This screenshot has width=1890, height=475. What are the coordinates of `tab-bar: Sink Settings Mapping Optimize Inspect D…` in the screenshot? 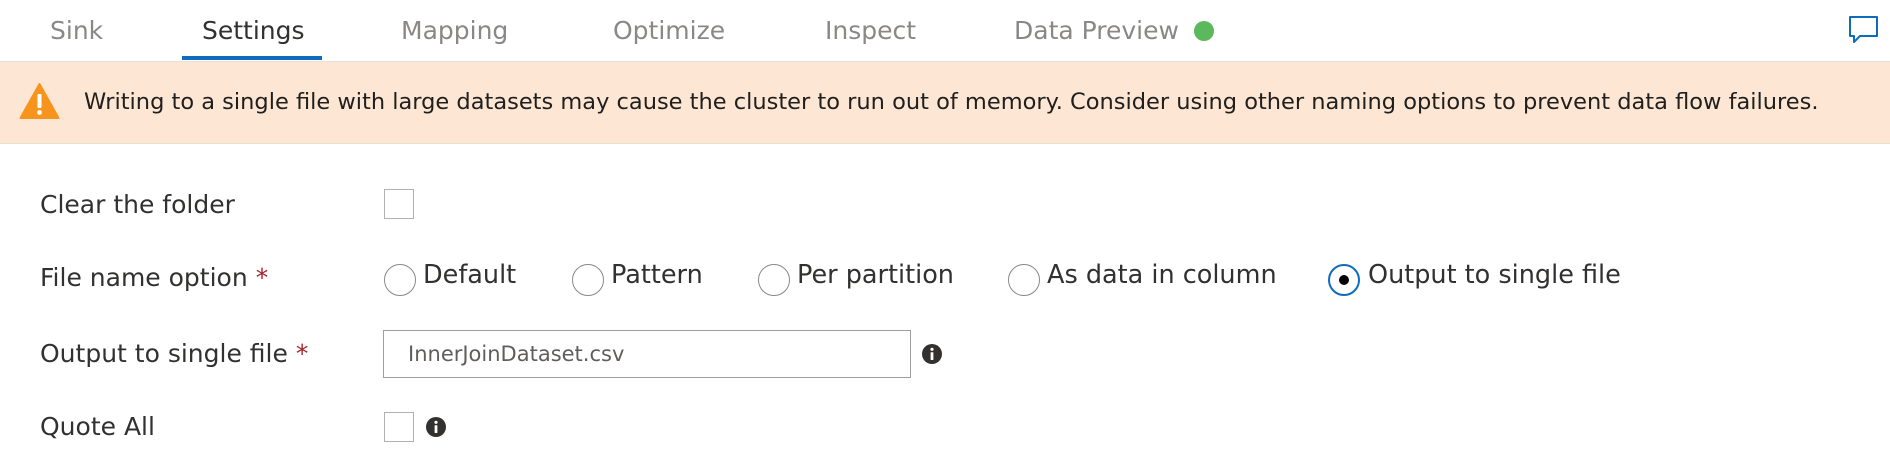 It's located at (945, 31).